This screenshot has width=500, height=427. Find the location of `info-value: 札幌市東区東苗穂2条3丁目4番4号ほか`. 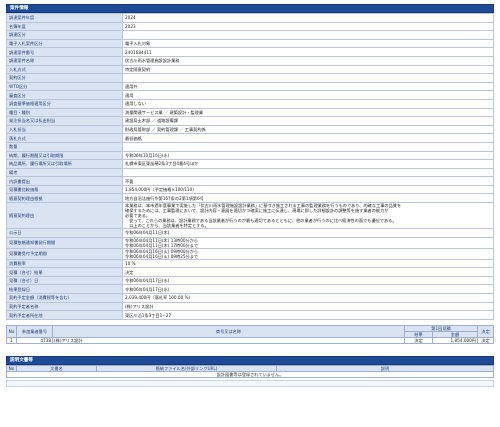

info-value: 札幌市東区東苗穂2条3丁目4番4号ほか is located at coordinates (308, 164).